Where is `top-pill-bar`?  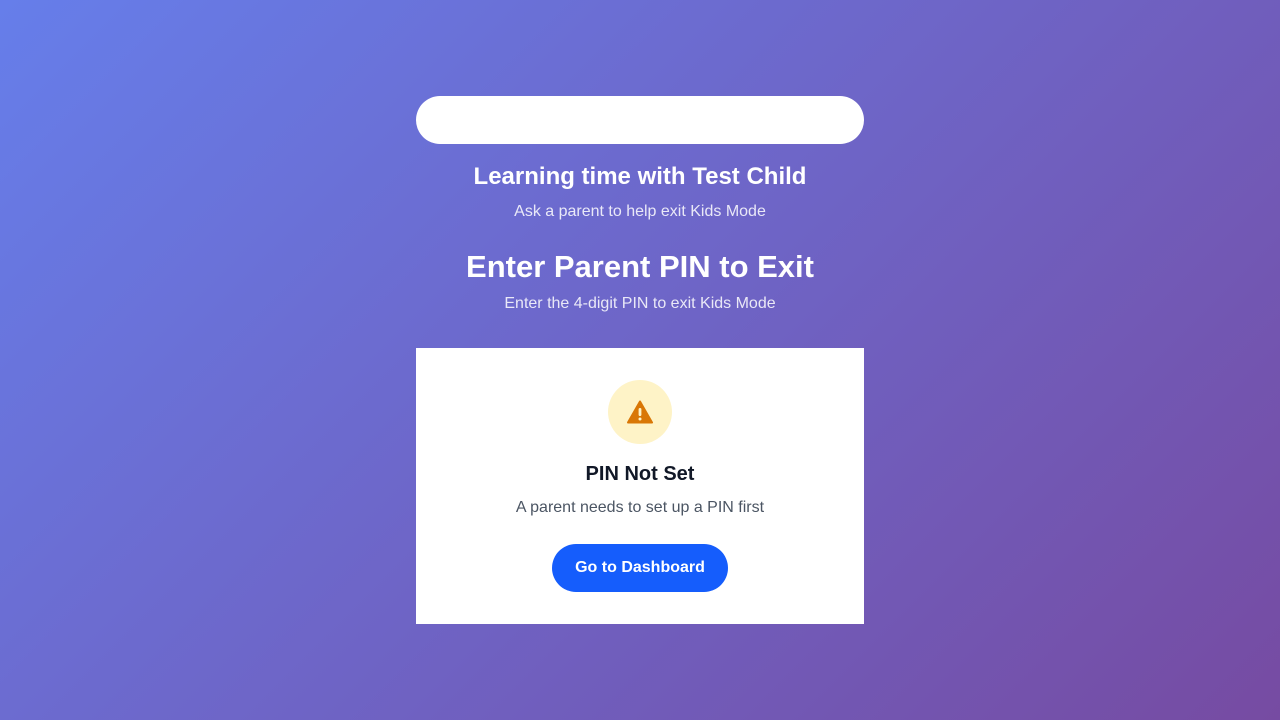 top-pill-bar is located at coordinates (640, 120).